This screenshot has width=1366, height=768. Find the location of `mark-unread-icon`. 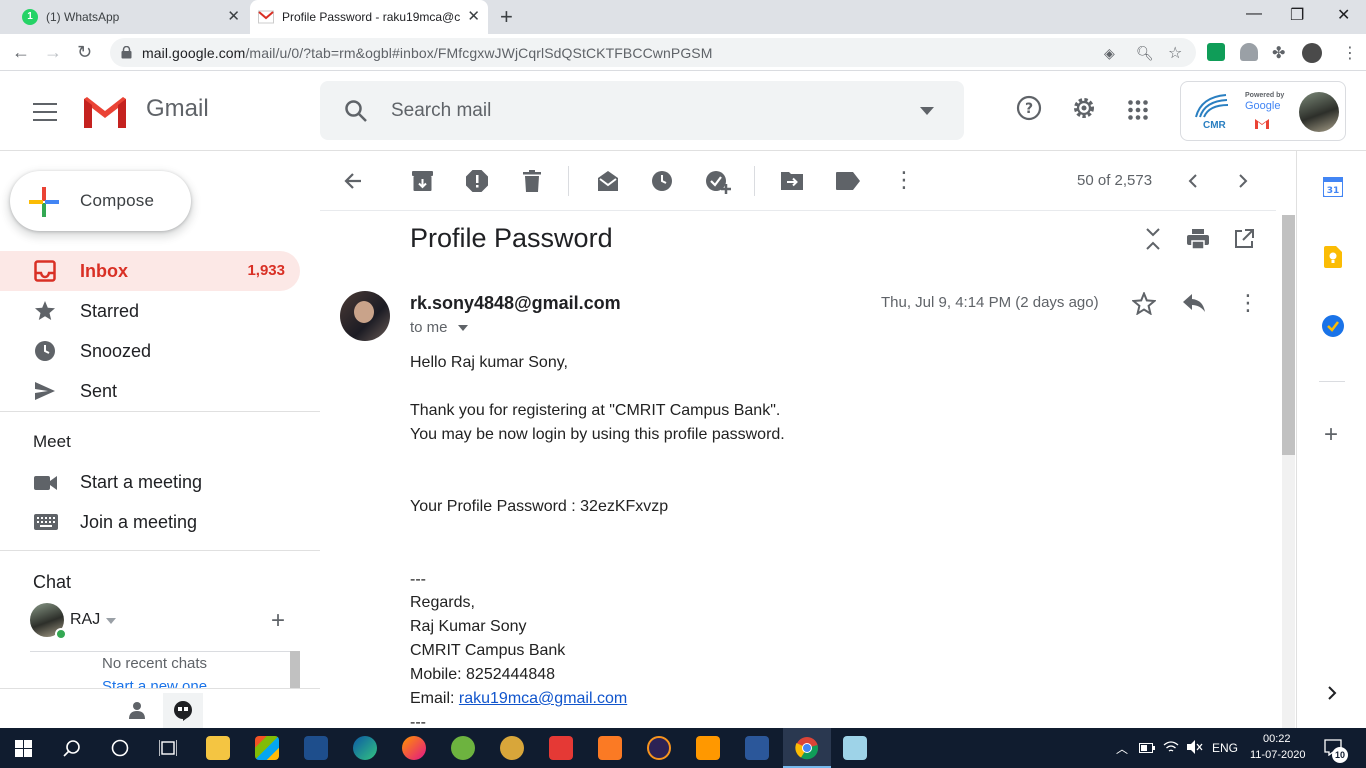

mark-unread-icon is located at coordinates (608, 181).